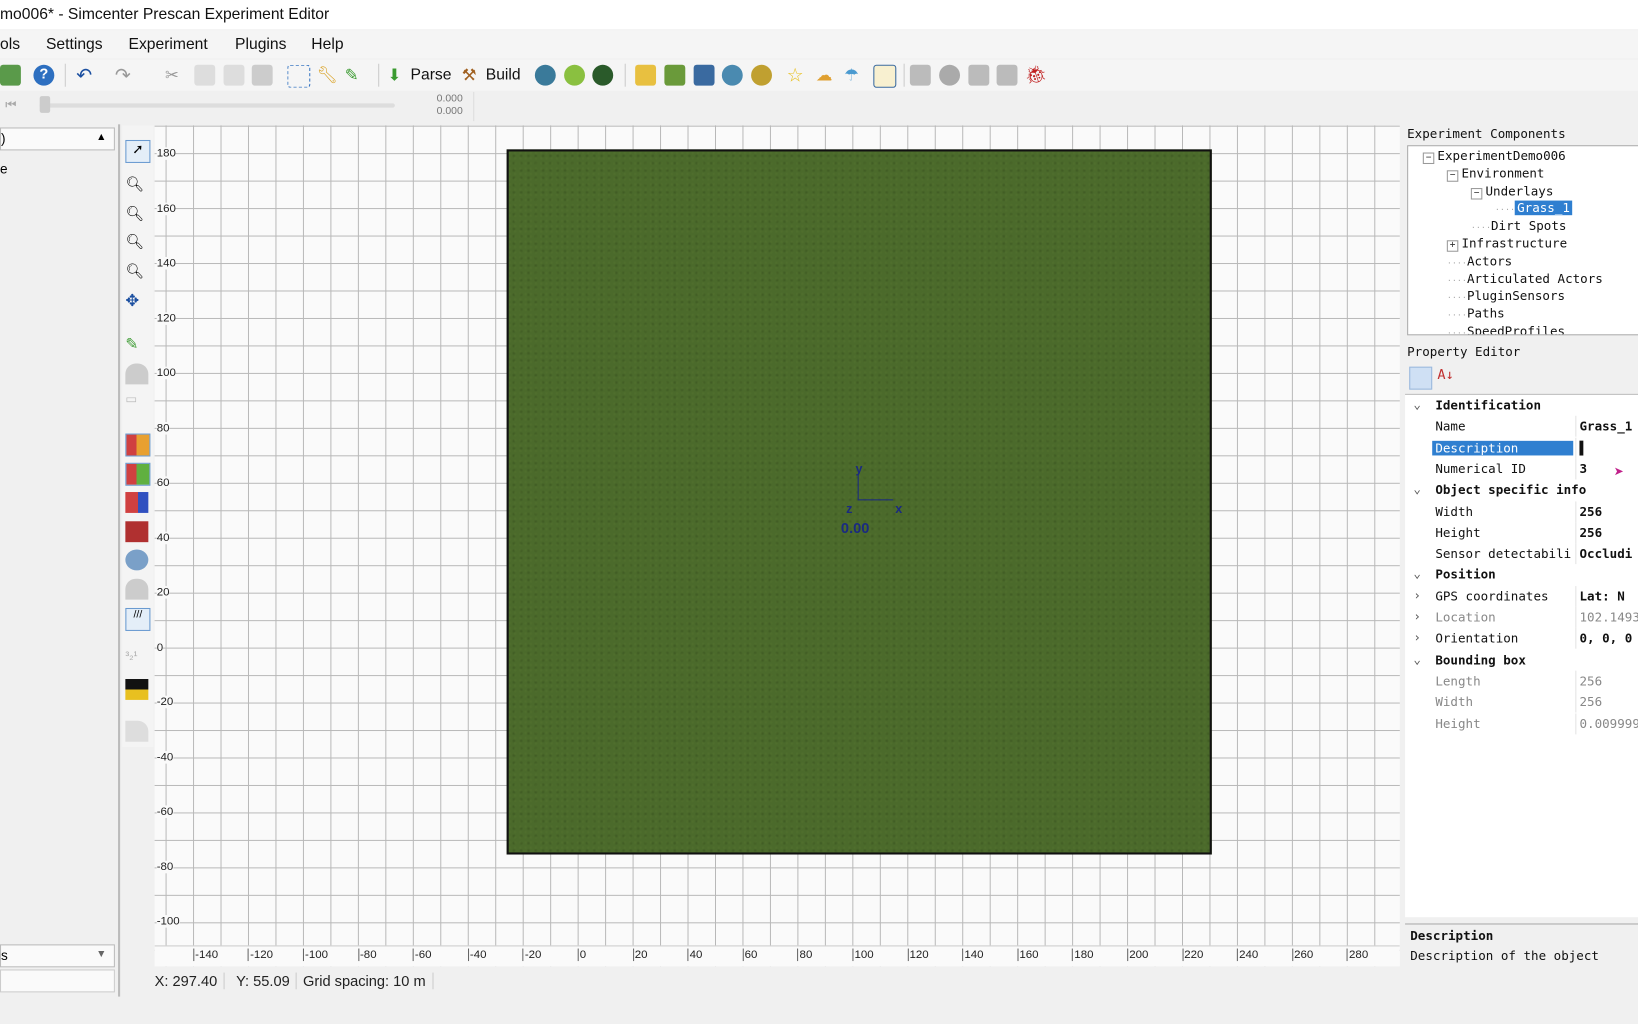  I want to click on calendar-icon, so click(704, 75).